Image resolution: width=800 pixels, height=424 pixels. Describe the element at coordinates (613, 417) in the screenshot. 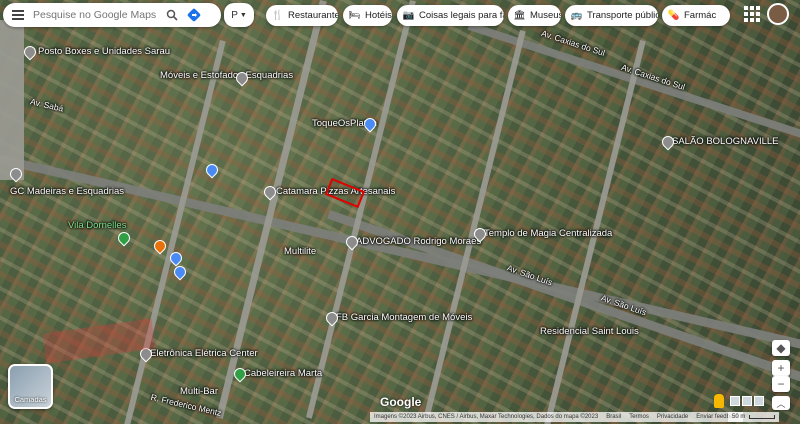

I see `footer-link-brasil: Brasil` at that location.